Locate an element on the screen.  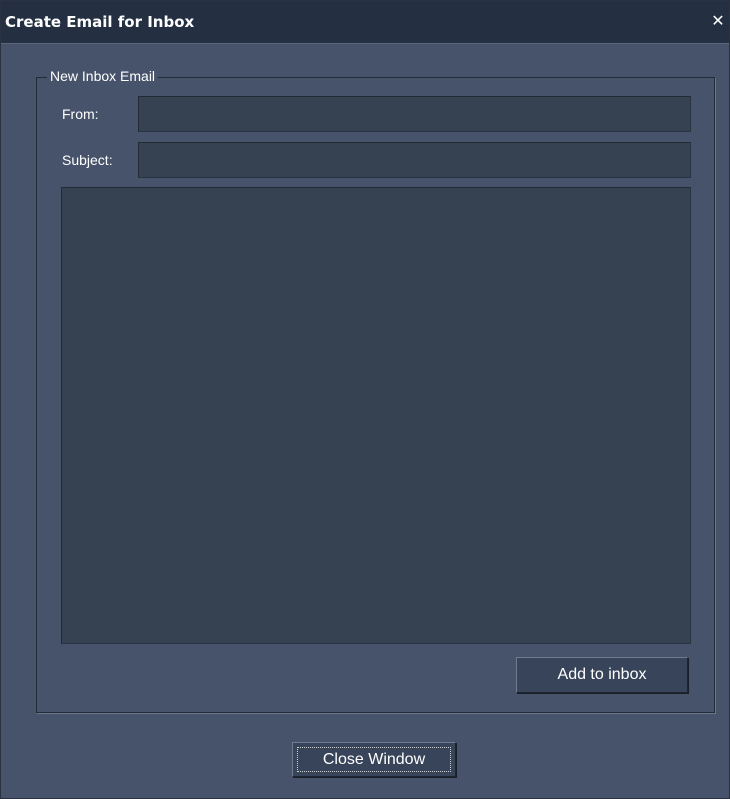
group-legend: New Inbox Email is located at coordinates (103, 76).